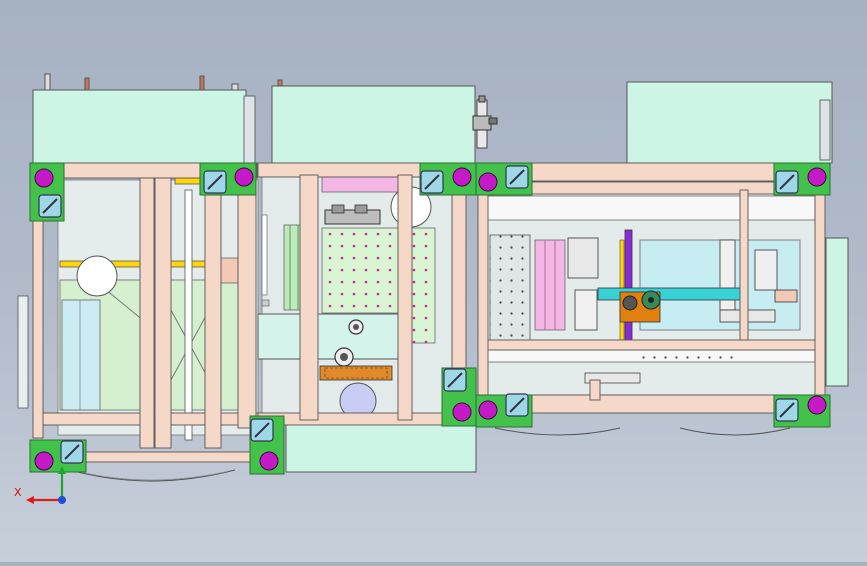  What do you see at coordinates (249, 129) in the screenshot?
I see `enclosure-left-side` at bounding box center [249, 129].